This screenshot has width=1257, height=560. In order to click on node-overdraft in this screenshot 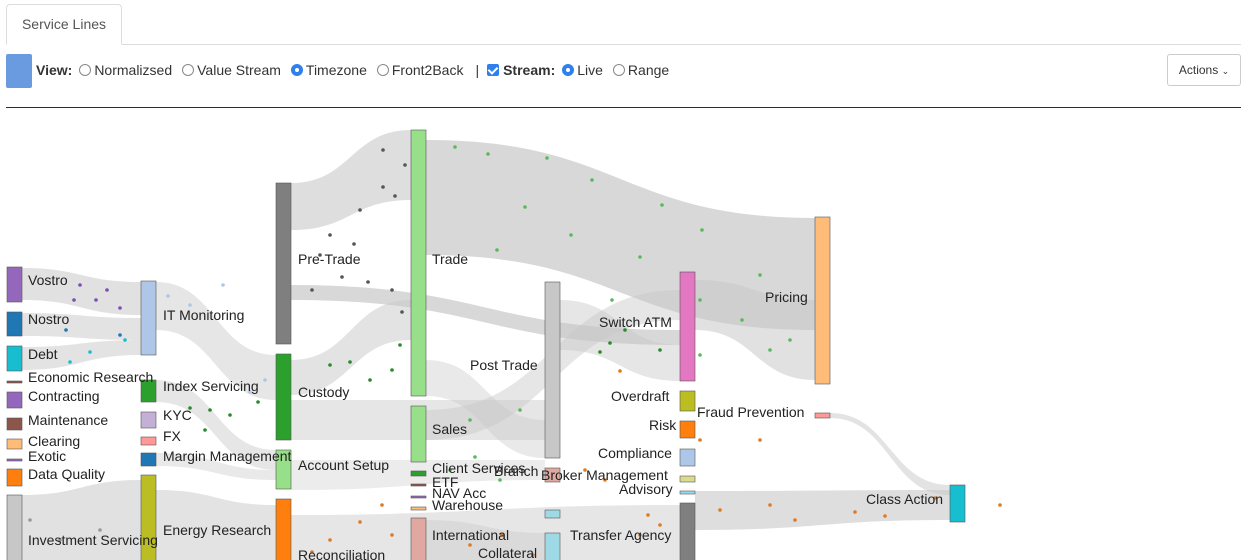, I will do `click(687, 401)`.